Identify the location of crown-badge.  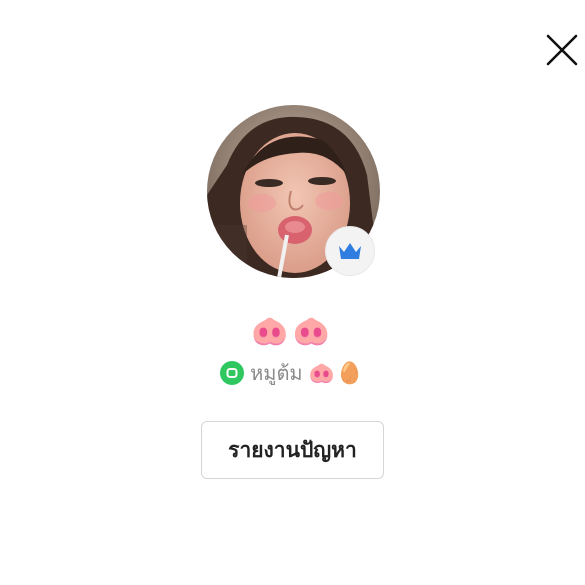
(350, 251).